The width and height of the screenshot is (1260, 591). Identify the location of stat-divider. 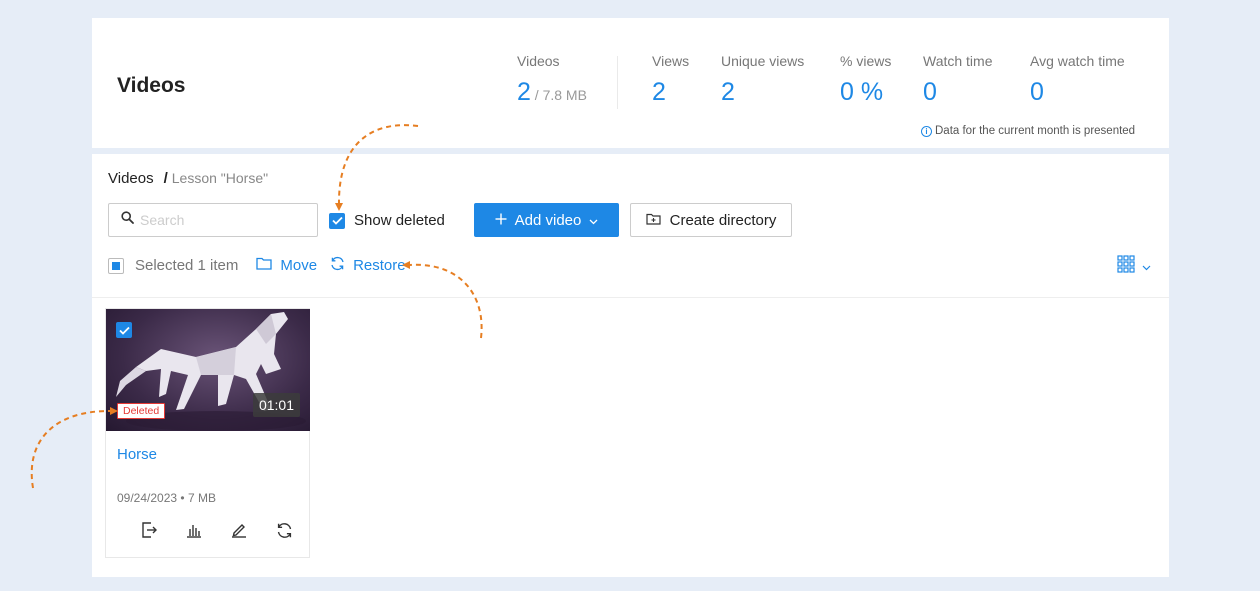
(617, 82).